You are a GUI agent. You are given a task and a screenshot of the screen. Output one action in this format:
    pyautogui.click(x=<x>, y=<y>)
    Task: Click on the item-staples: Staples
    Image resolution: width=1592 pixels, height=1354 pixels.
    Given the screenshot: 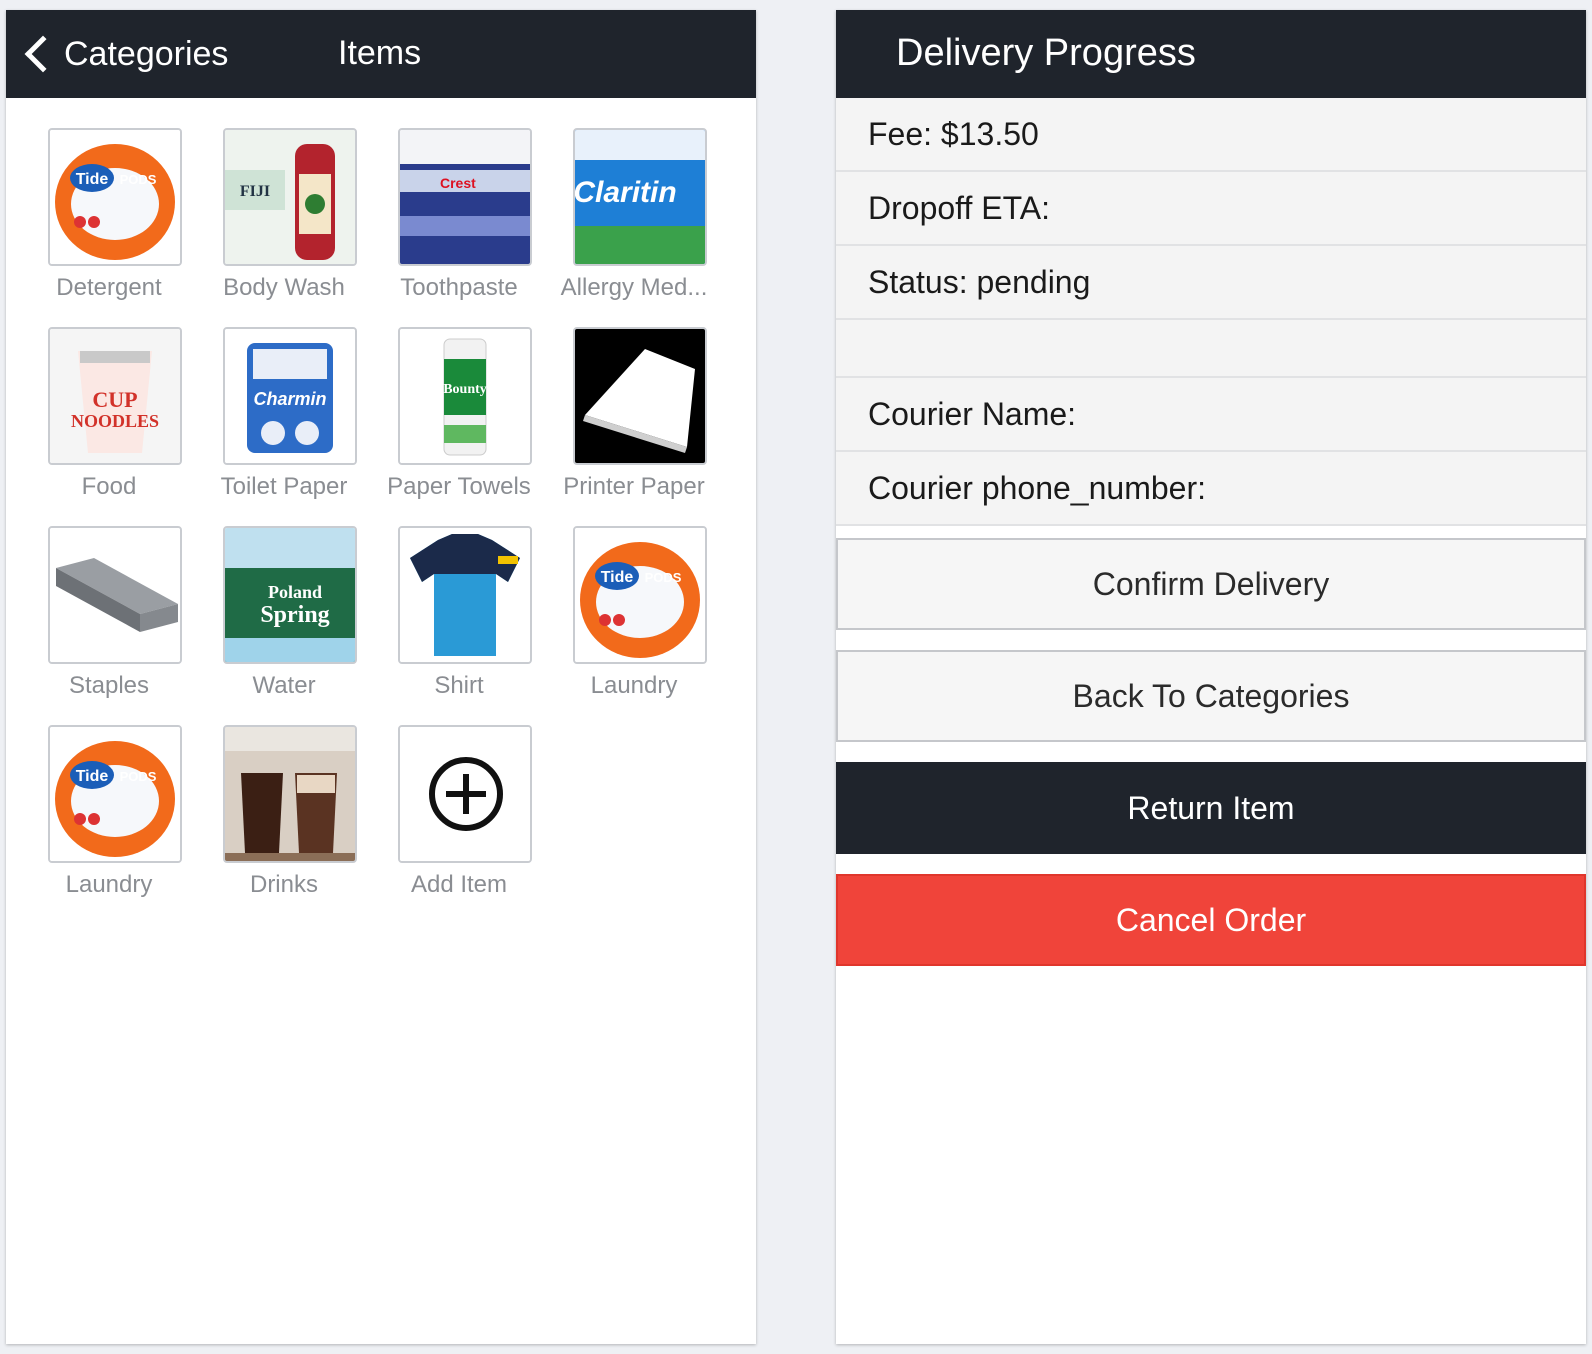 What is the action you would take?
    pyautogui.click(x=124, y=621)
    